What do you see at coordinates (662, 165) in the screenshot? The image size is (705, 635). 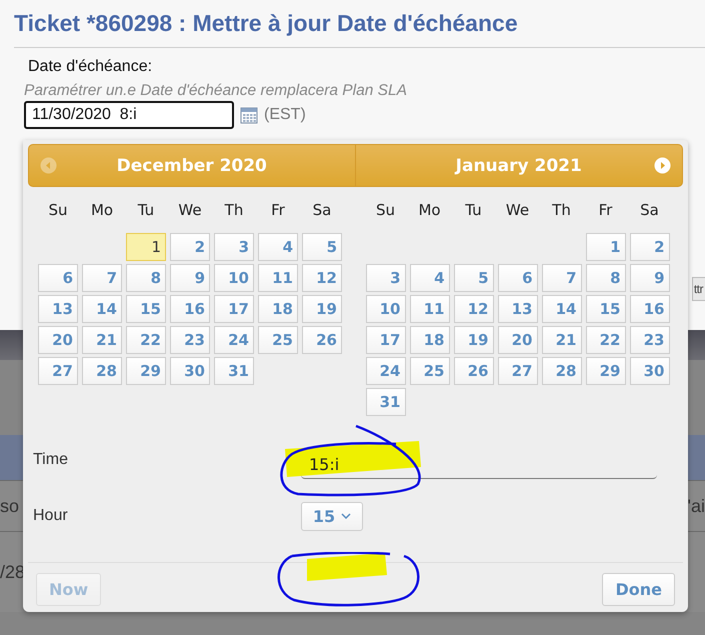 I see `next-icon` at bounding box center [662, 165].